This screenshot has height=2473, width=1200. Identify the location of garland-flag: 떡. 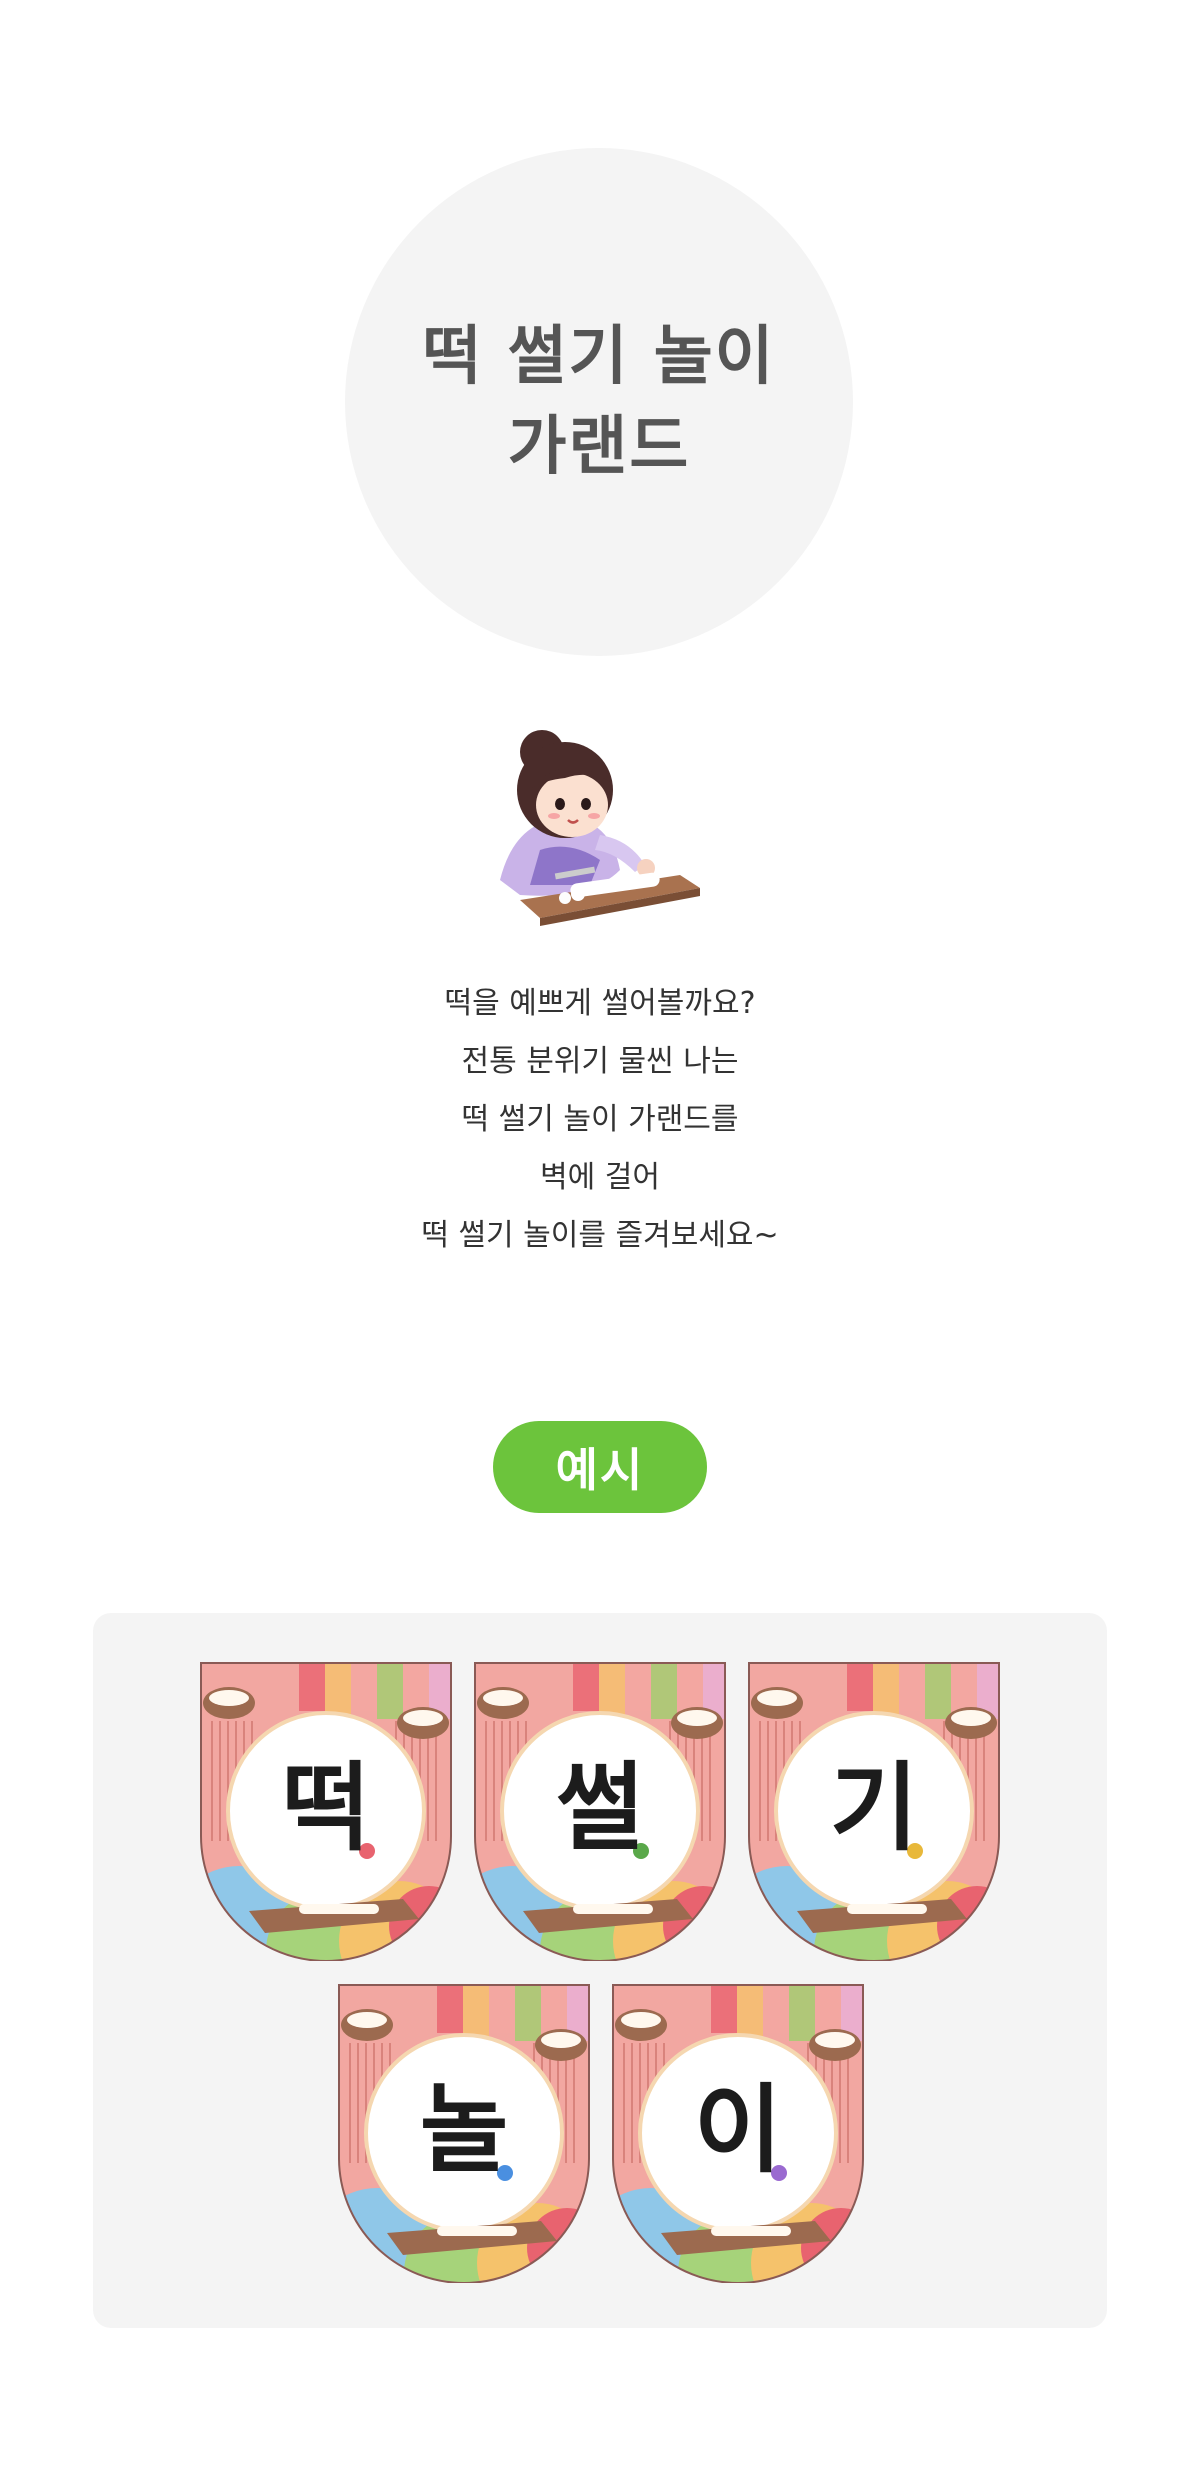
(326, 1811).